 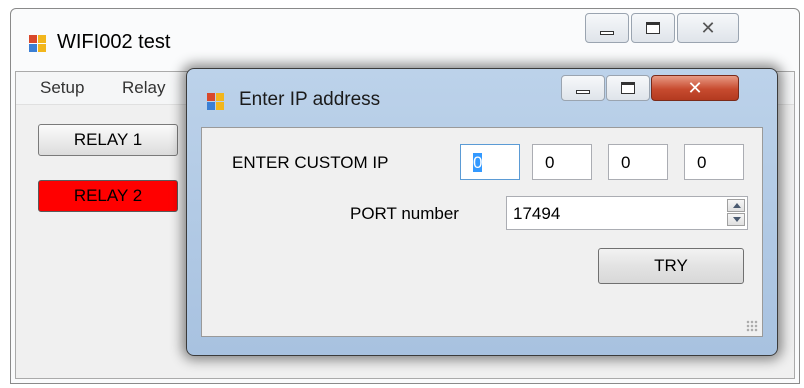 I want to click on dialog-minimize-button, so click(x=583, y=88).